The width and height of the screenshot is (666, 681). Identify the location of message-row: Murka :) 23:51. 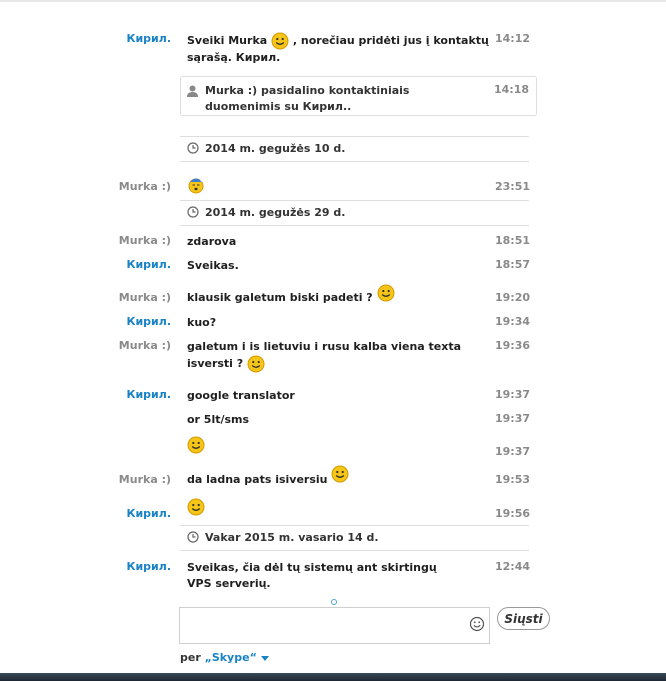
(333, 186).